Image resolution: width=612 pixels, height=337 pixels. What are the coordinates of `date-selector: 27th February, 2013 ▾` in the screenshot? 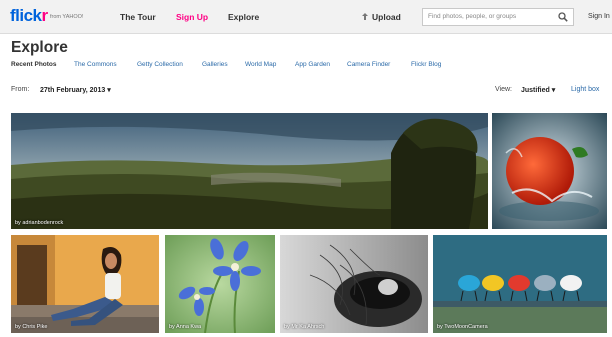 It's located at (75, 90).